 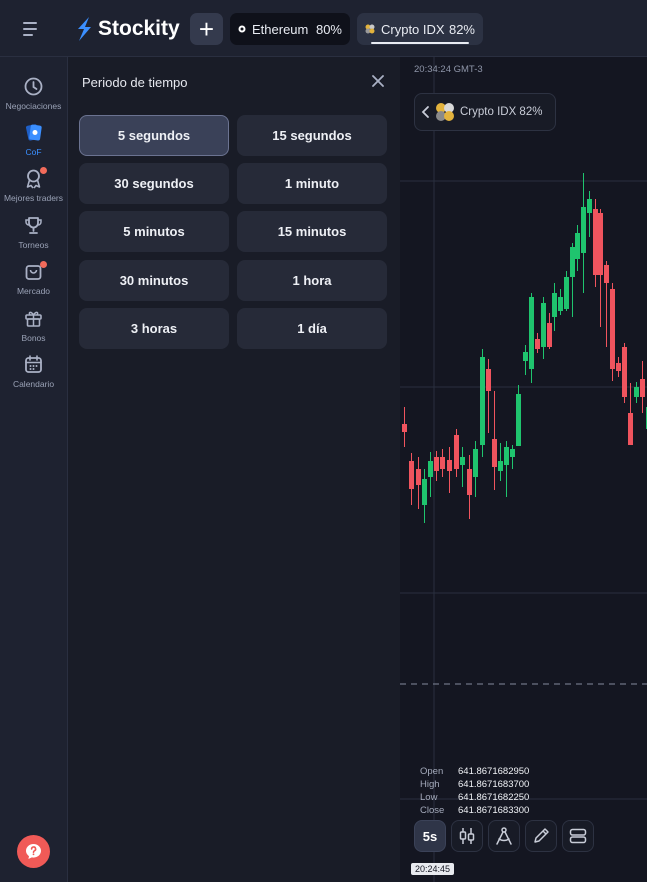 I want to click on sidebar-item-label: Mejores traders, so click(x=33, y=198).